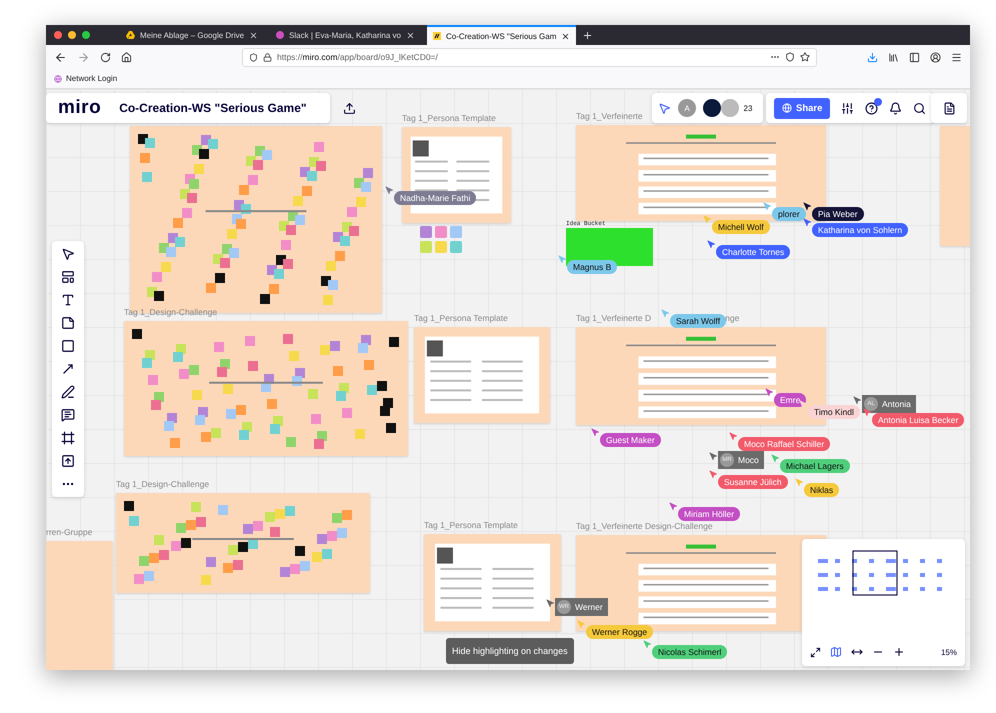 This screenshot has width=996, height=713. I want to click on arrow-icon, so click(68, 369).